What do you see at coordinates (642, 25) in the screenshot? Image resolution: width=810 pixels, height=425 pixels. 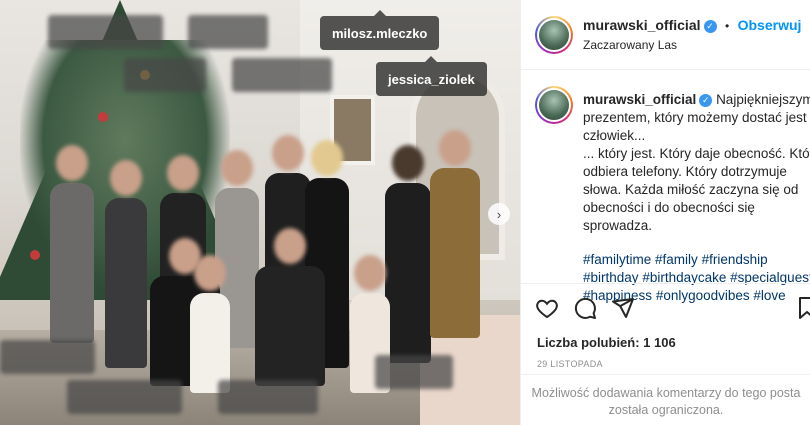 I see `header-username: murawski_official` at bounding box center [642, 25].